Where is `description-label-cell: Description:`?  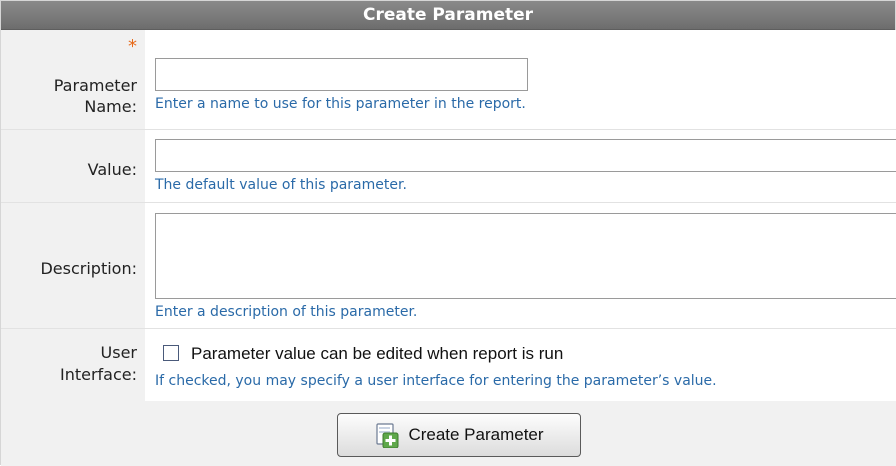 description-label-cell: Description: is located at coordinates (73, 265).